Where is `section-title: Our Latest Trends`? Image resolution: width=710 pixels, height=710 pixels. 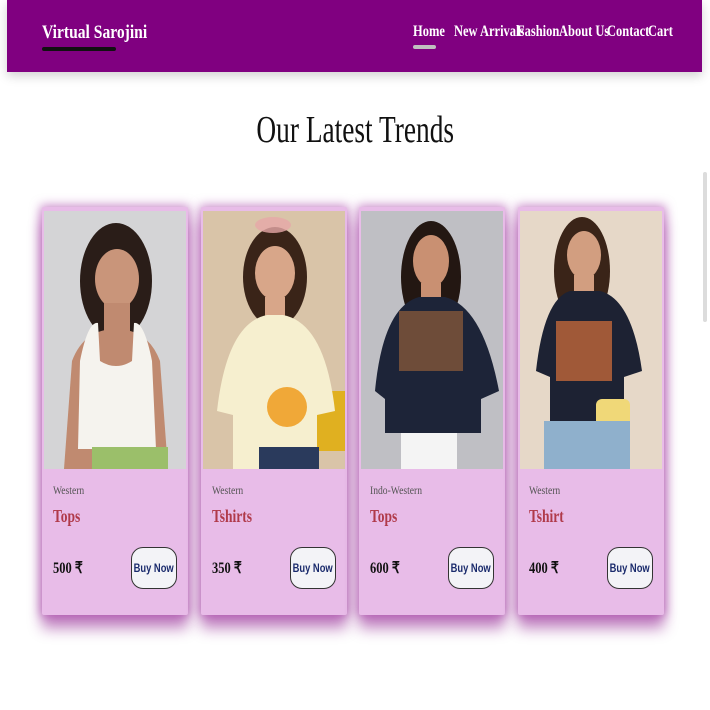 section-title: Our Latest Trends is located at coordinates (355, 130).